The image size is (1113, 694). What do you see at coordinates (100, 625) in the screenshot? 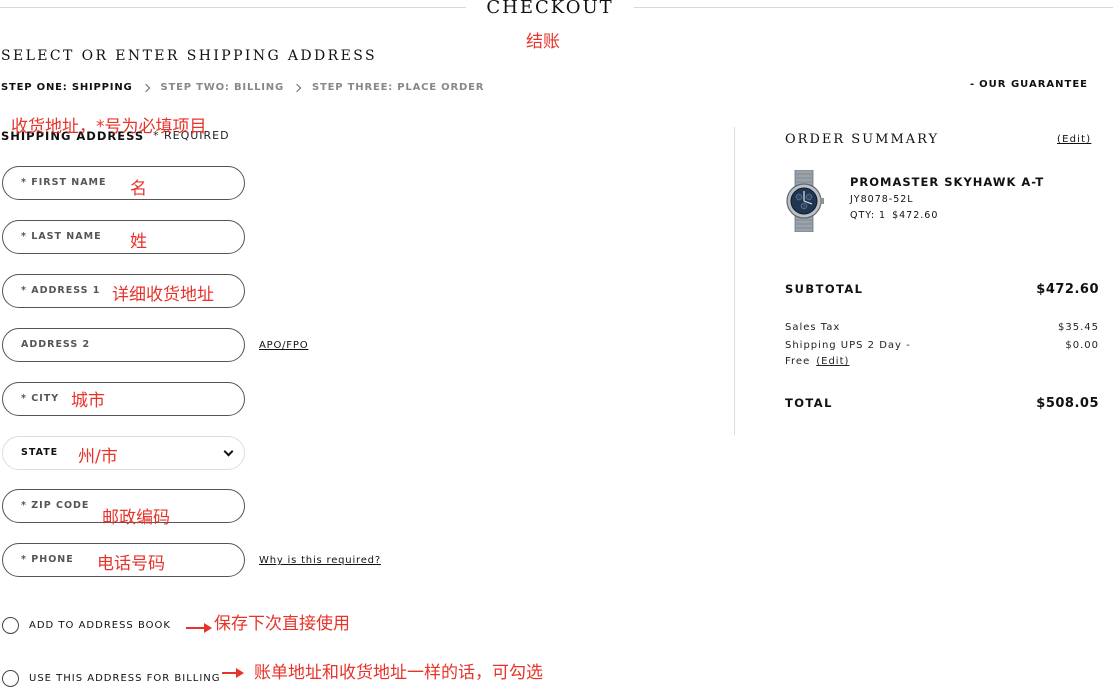
I see `add-to-address-book-label: ADD TO ADDRESS BOOK` at bounding box center [100, 625].